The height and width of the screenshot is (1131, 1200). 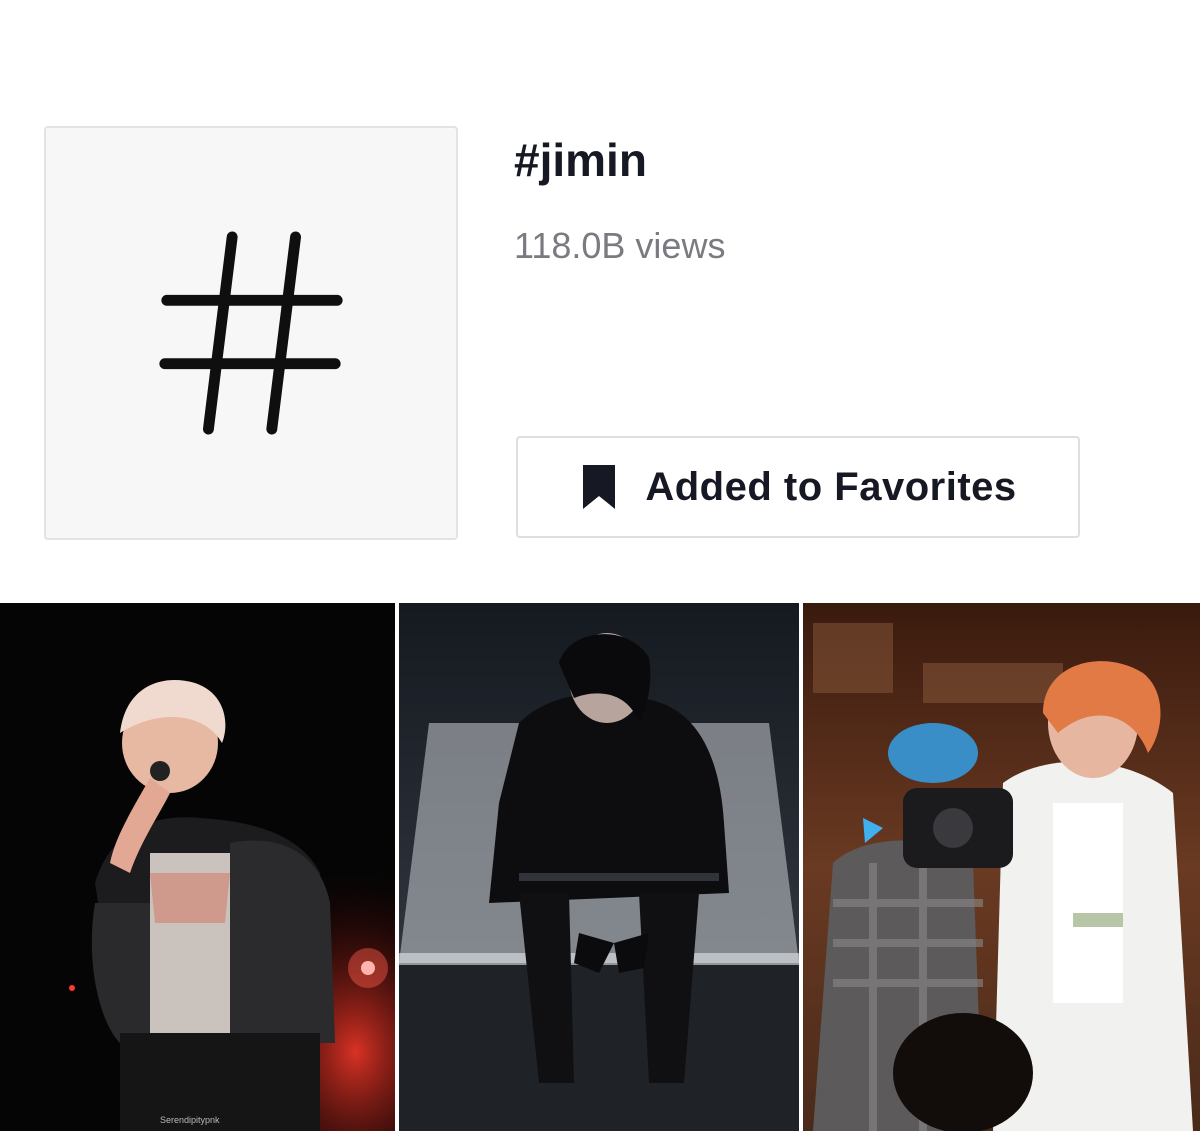 I want to click on hashtag-cover, so click(x=251, y=333).